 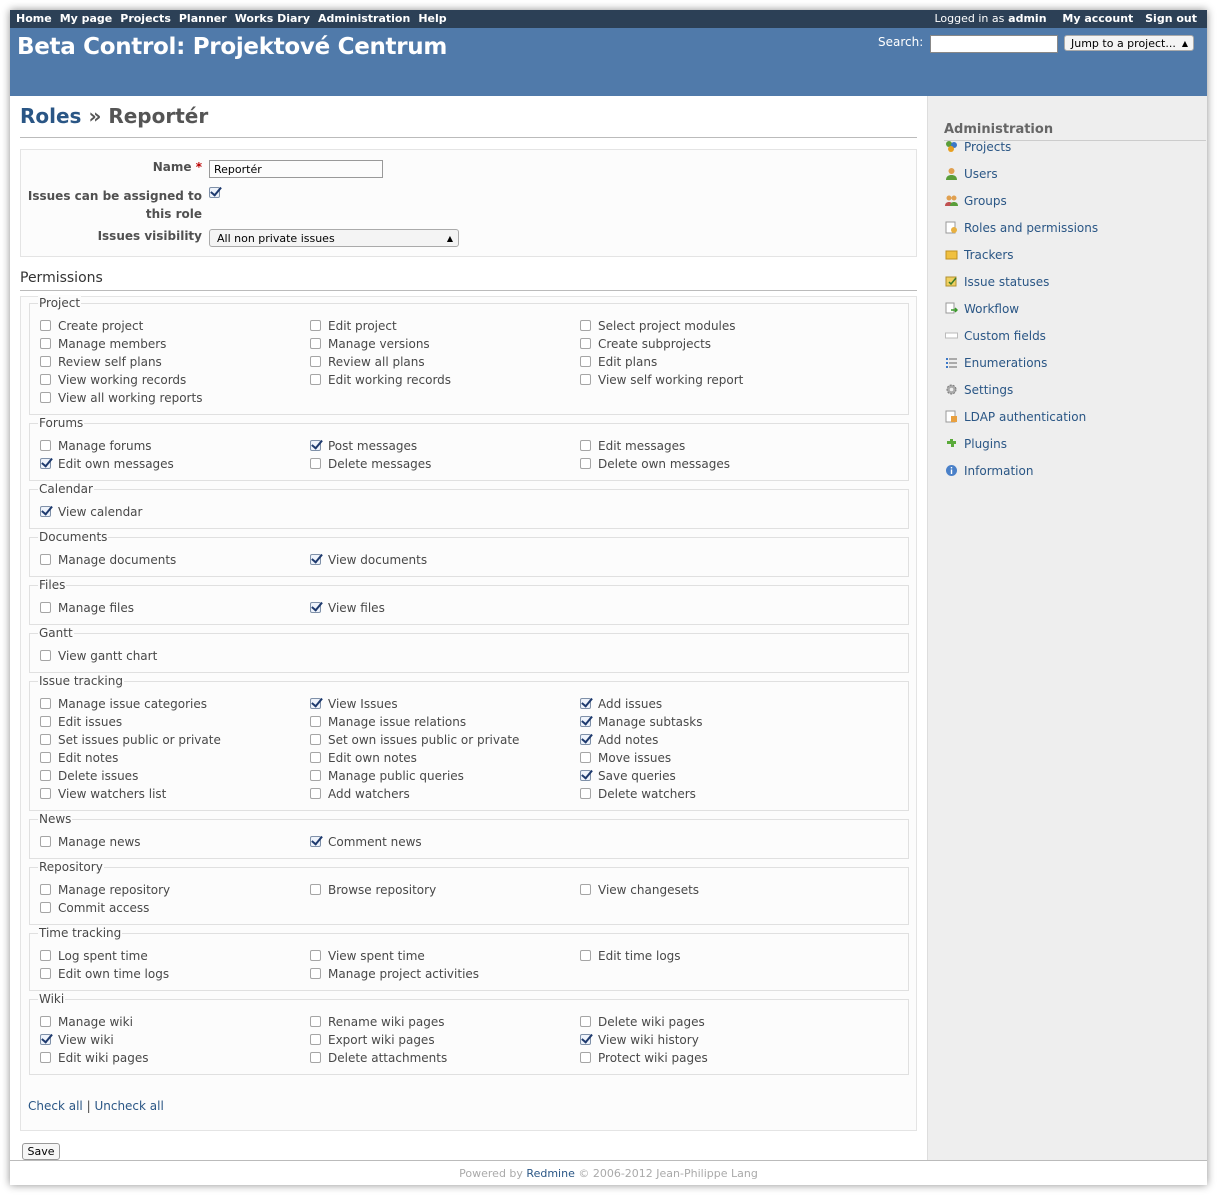 I want to click on permission-label: View working records, so click(x=122, y=380).